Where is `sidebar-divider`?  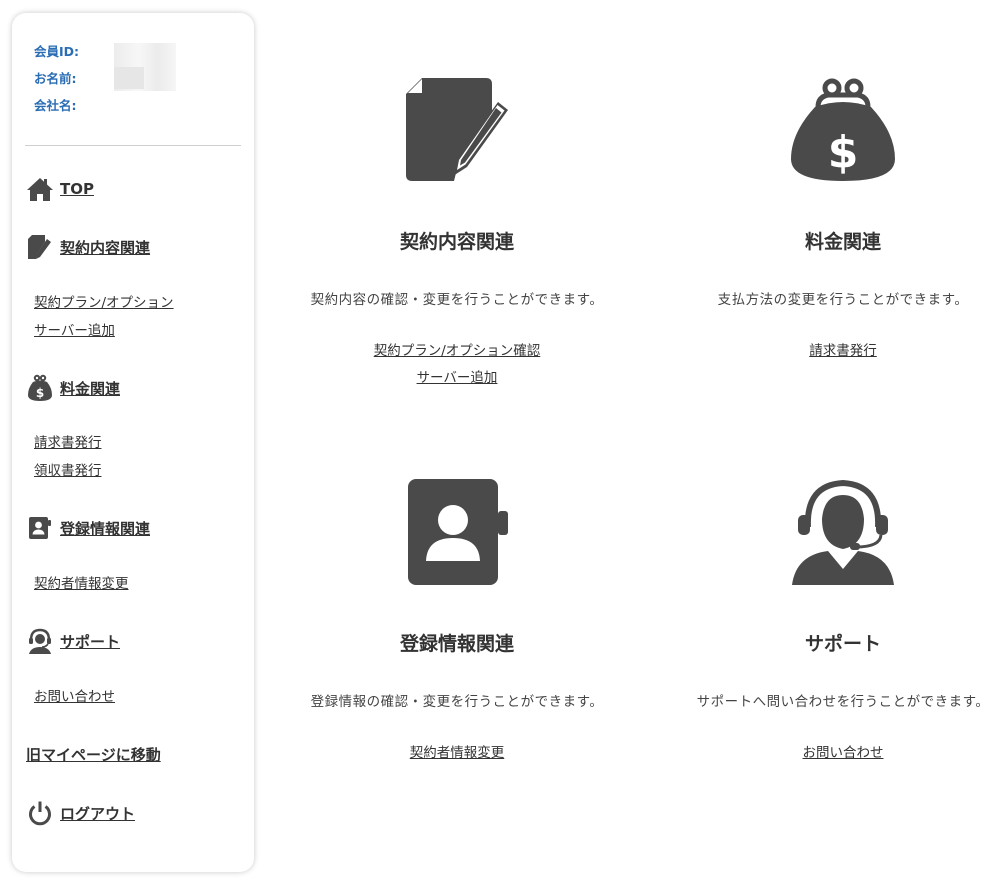 sidebar-divider is located at coordinates (133, 145).